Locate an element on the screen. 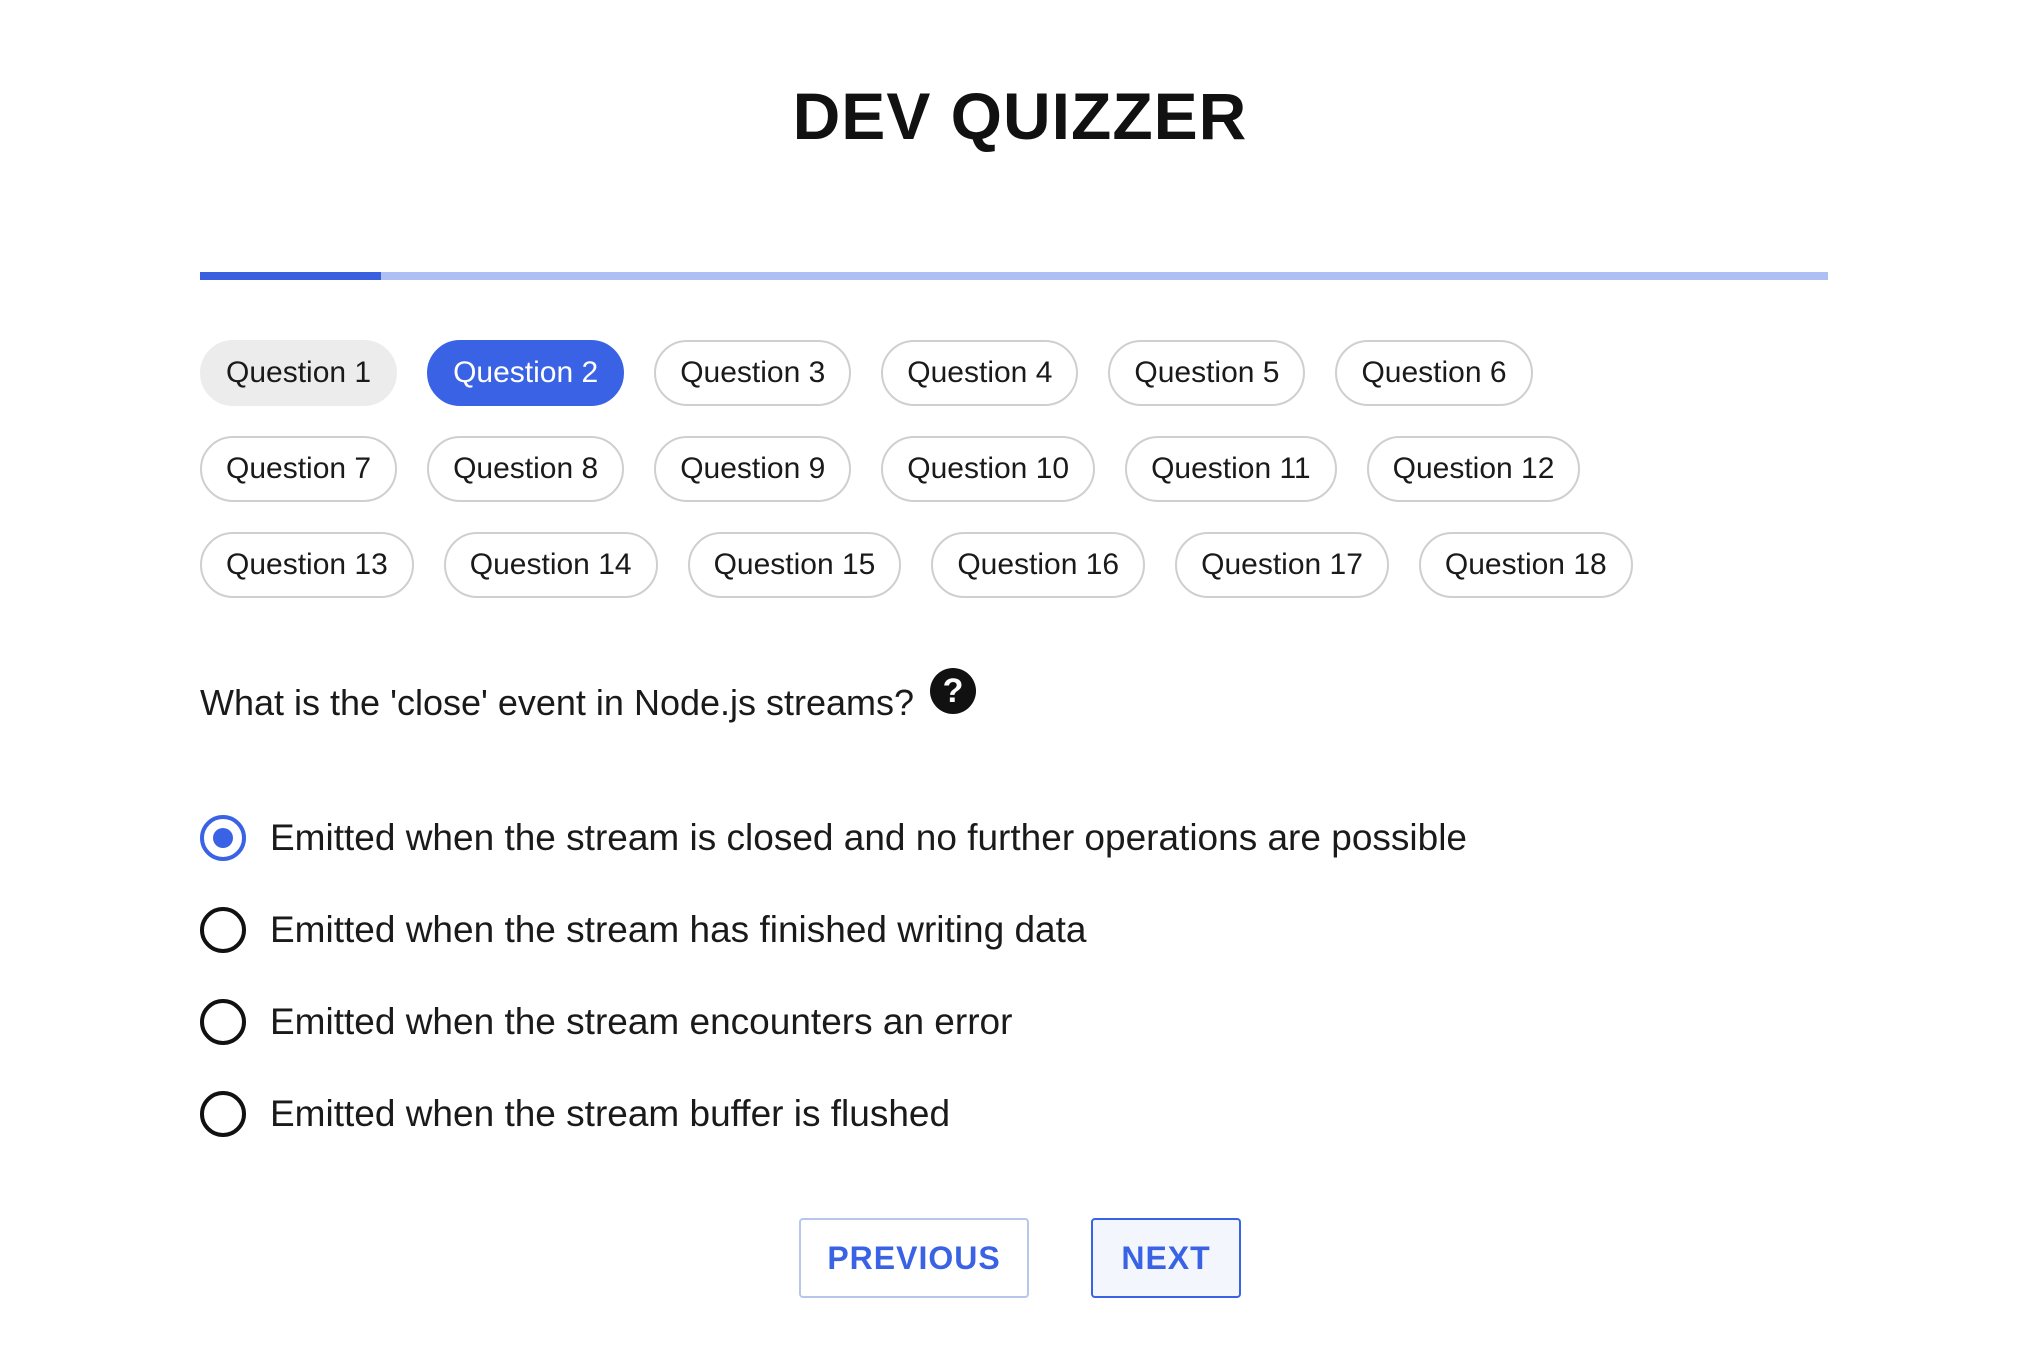  question-nav-button: Question 3 is located at coordinates (753, 373).